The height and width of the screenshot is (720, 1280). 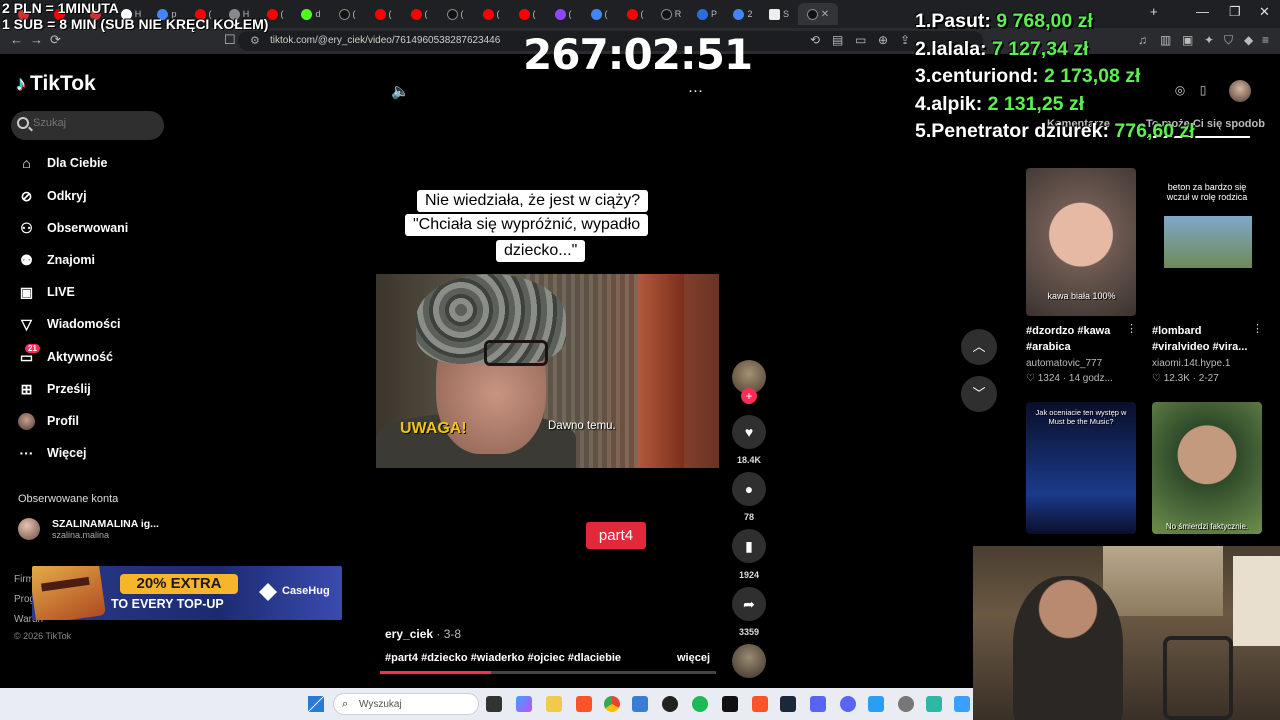 I want to click on video-thumbnail: beton za bardzo się wczuł w rolę rodzica, so click(x=1207, y=242).